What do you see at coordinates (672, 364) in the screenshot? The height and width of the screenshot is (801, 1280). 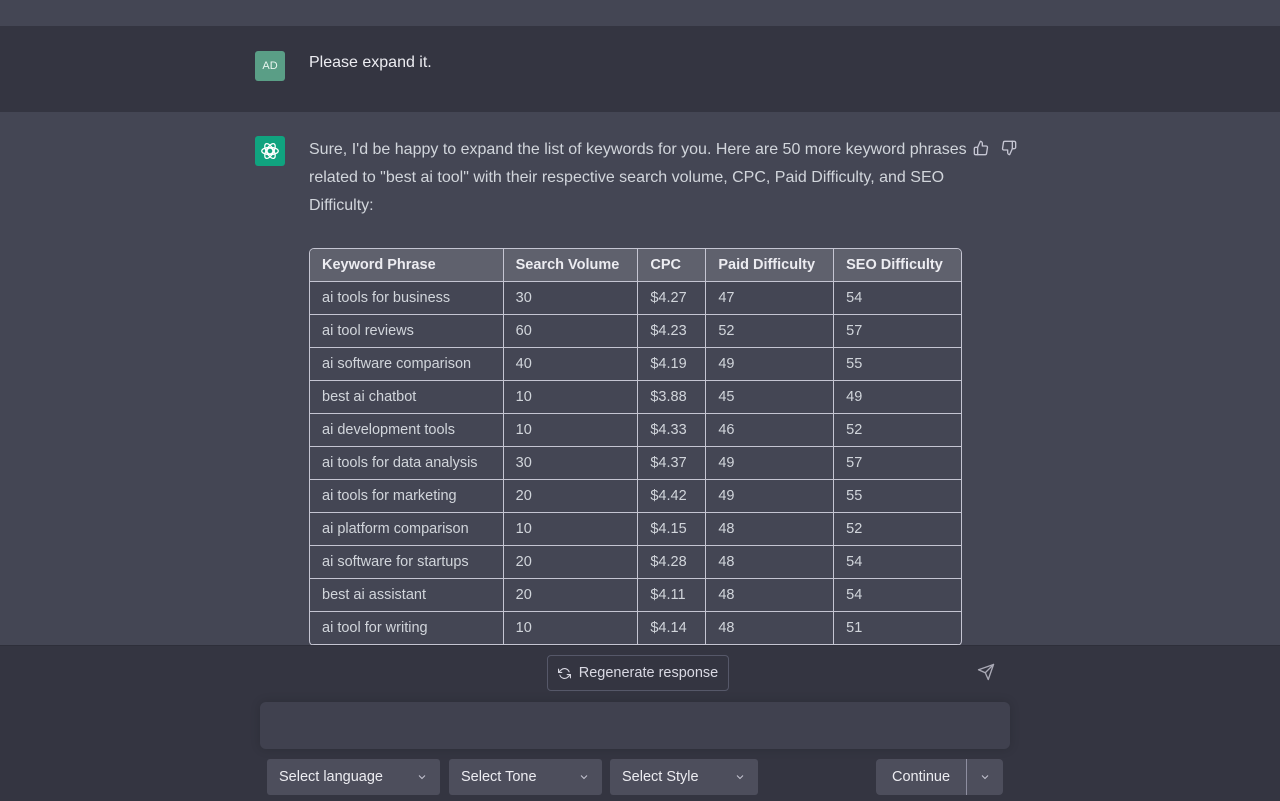 I see `table-cell: $4.19` at bounding box center [672, 364].